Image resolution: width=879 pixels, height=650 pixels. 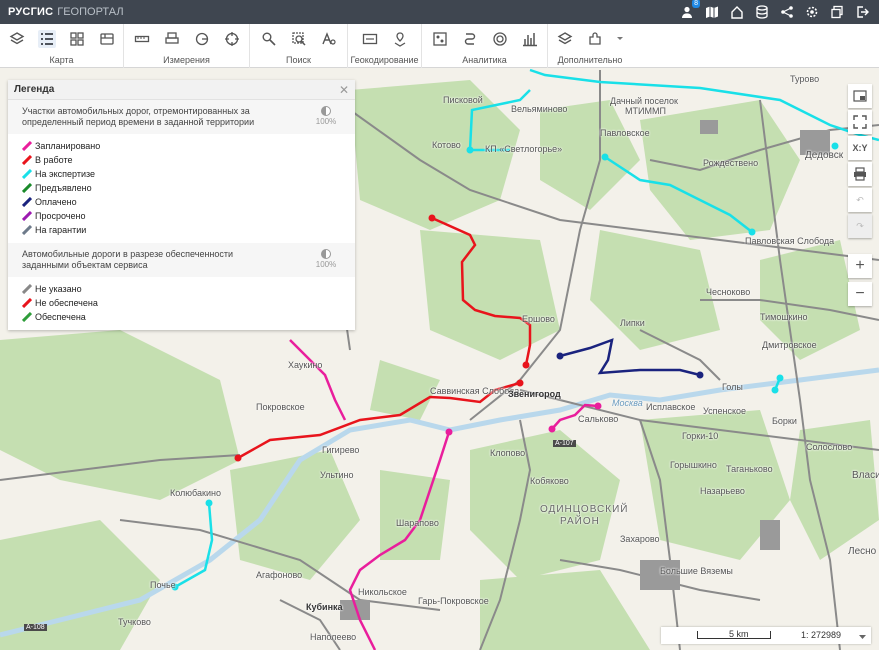 I want to click on route-icon, so click(x=470, y=39).